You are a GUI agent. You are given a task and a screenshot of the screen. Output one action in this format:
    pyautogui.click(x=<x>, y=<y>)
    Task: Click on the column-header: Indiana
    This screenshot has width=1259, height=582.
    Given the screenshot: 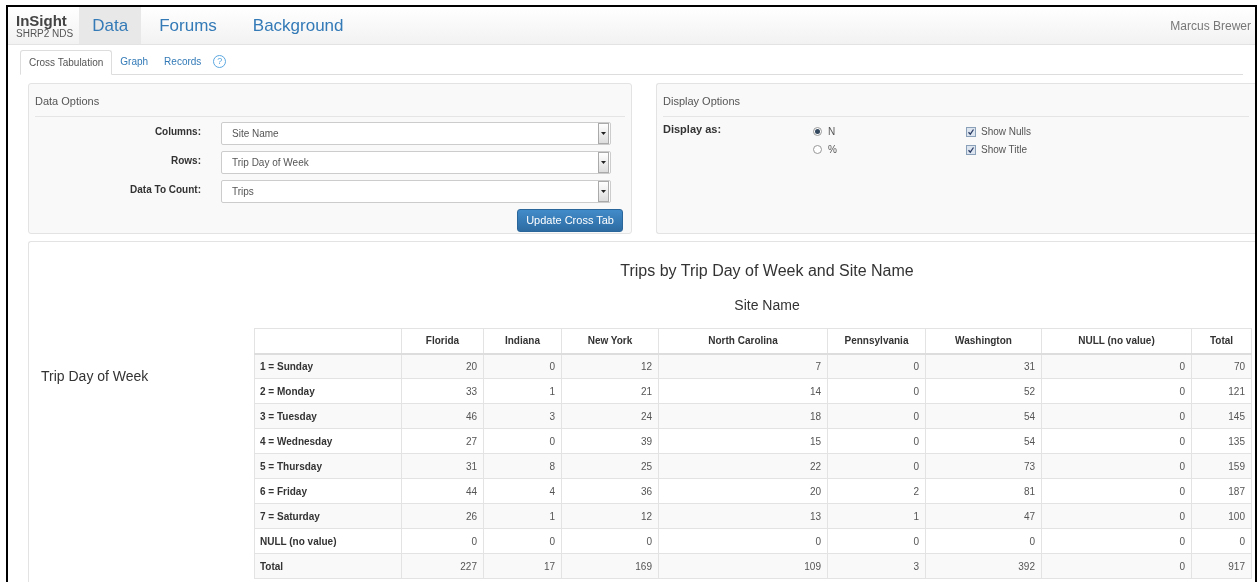 What is the action you would take?
    pyautogui.click(x=522, y=341)
    